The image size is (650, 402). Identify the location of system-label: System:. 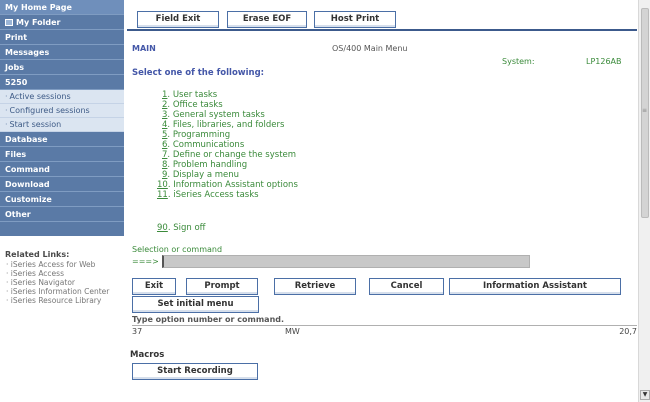
(518, 61).